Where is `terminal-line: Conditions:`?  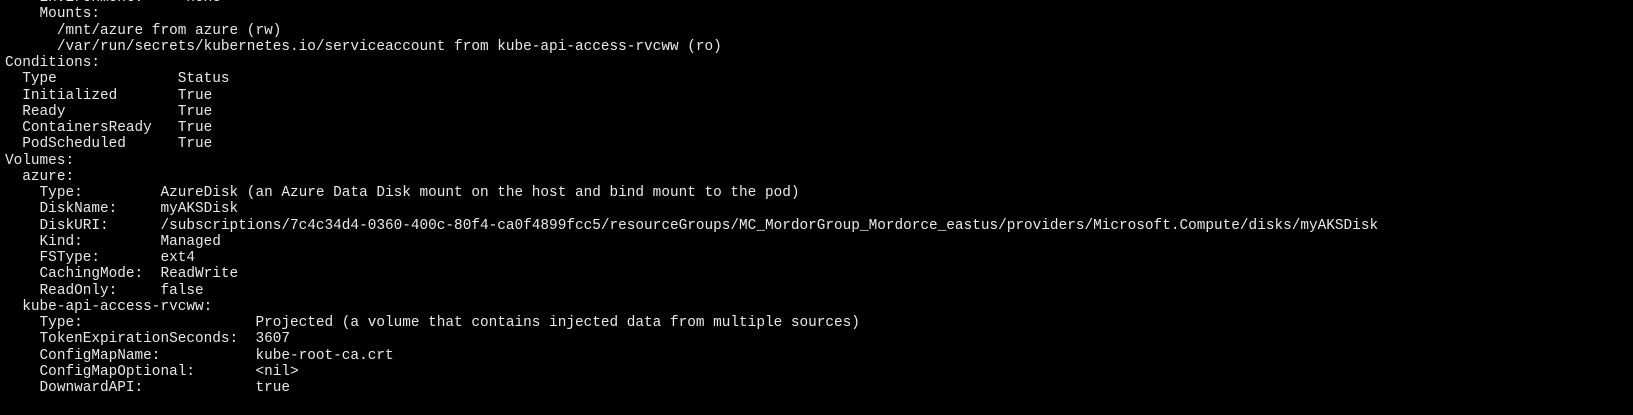
terminal-line: Conditions: is located at coordinates (52, 63).